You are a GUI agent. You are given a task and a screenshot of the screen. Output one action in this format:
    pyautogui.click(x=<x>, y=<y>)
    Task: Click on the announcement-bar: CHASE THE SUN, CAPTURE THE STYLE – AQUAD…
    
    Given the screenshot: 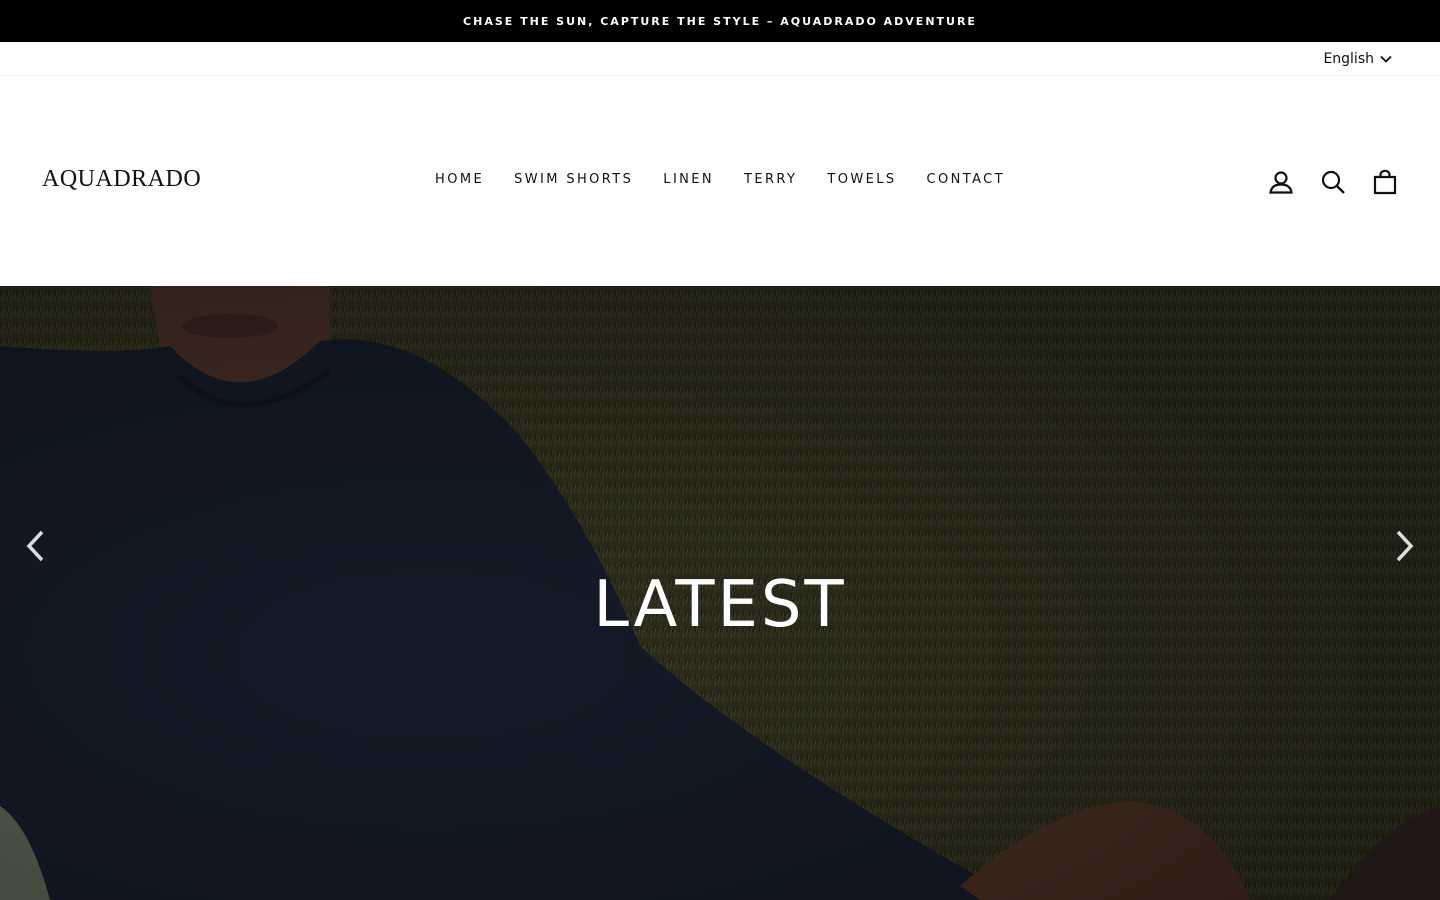 What is the action you would take?
    pyautogui.click(x=720, y=21)
    